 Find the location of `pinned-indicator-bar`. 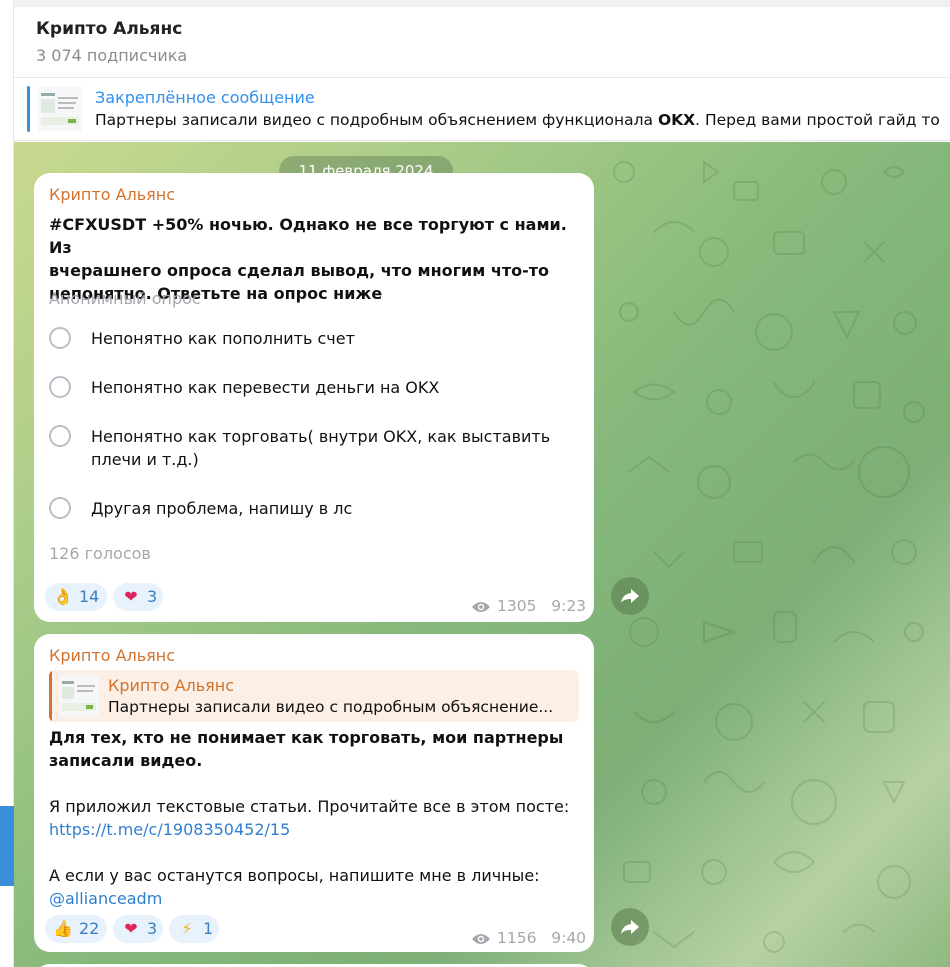

pinned-indicator-bar is located at coordinates (28, 109).